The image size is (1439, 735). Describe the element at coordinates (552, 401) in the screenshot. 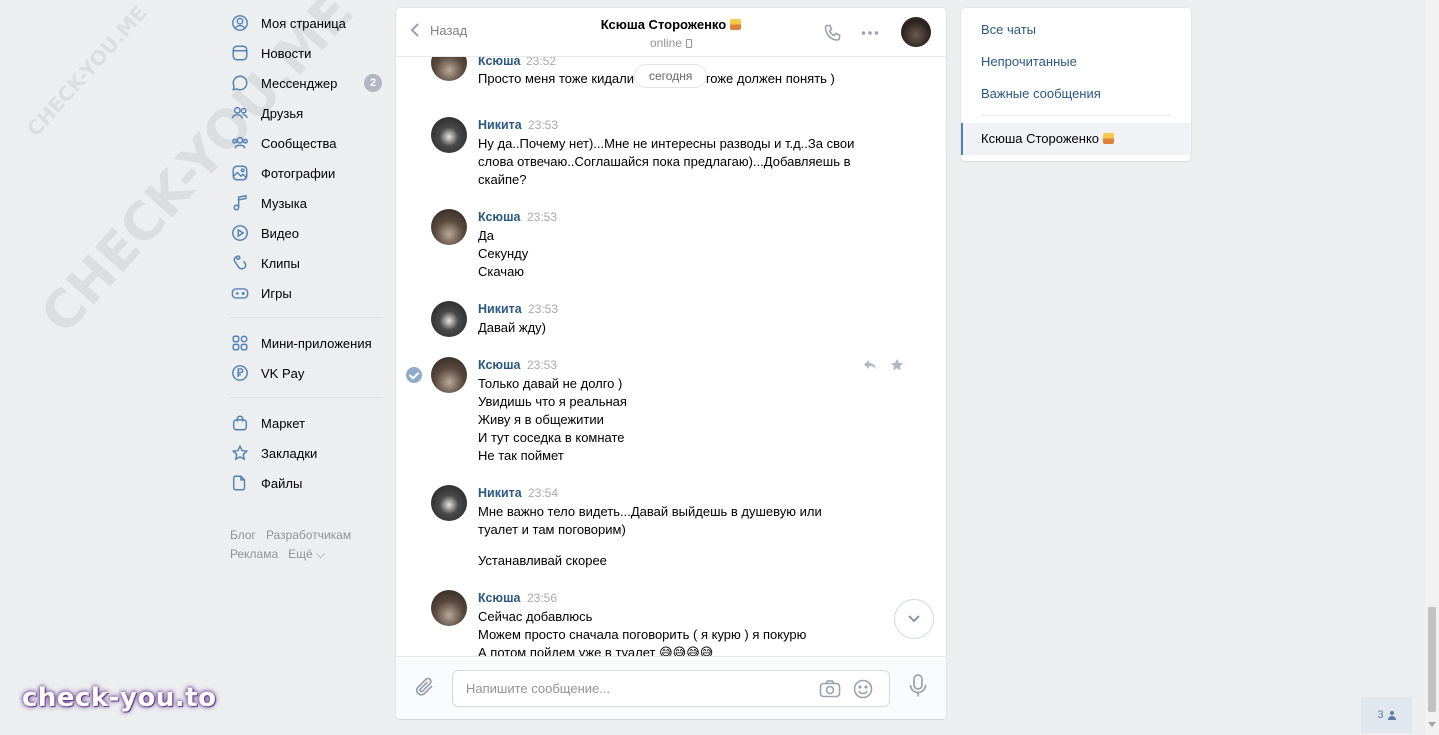

I see `message-text: Увидишь что я реальная` at that location.